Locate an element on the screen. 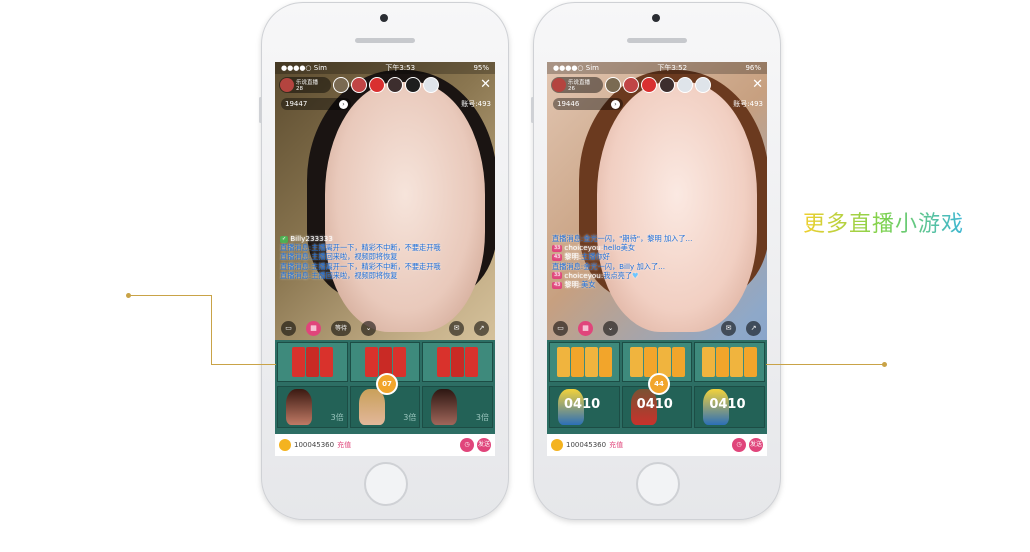 This screenshot has height=552, width=1030. coin-counter: 19446 › is located at coordinates (588, 104).